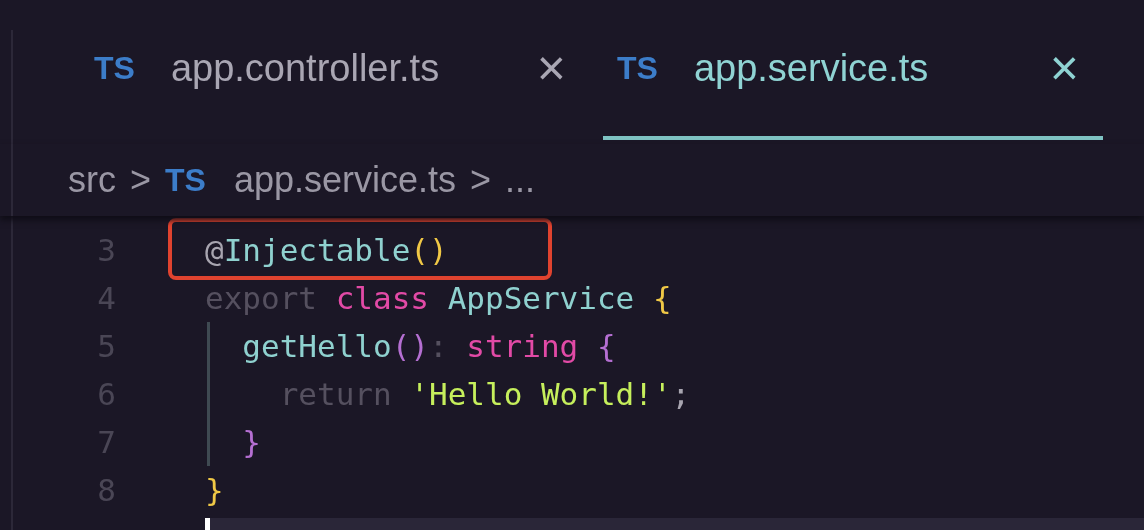  What do you see at coordinates (326, 250) in the screenshot?
I see `code-line: @Injectable()` at bounding box center [326, 250].